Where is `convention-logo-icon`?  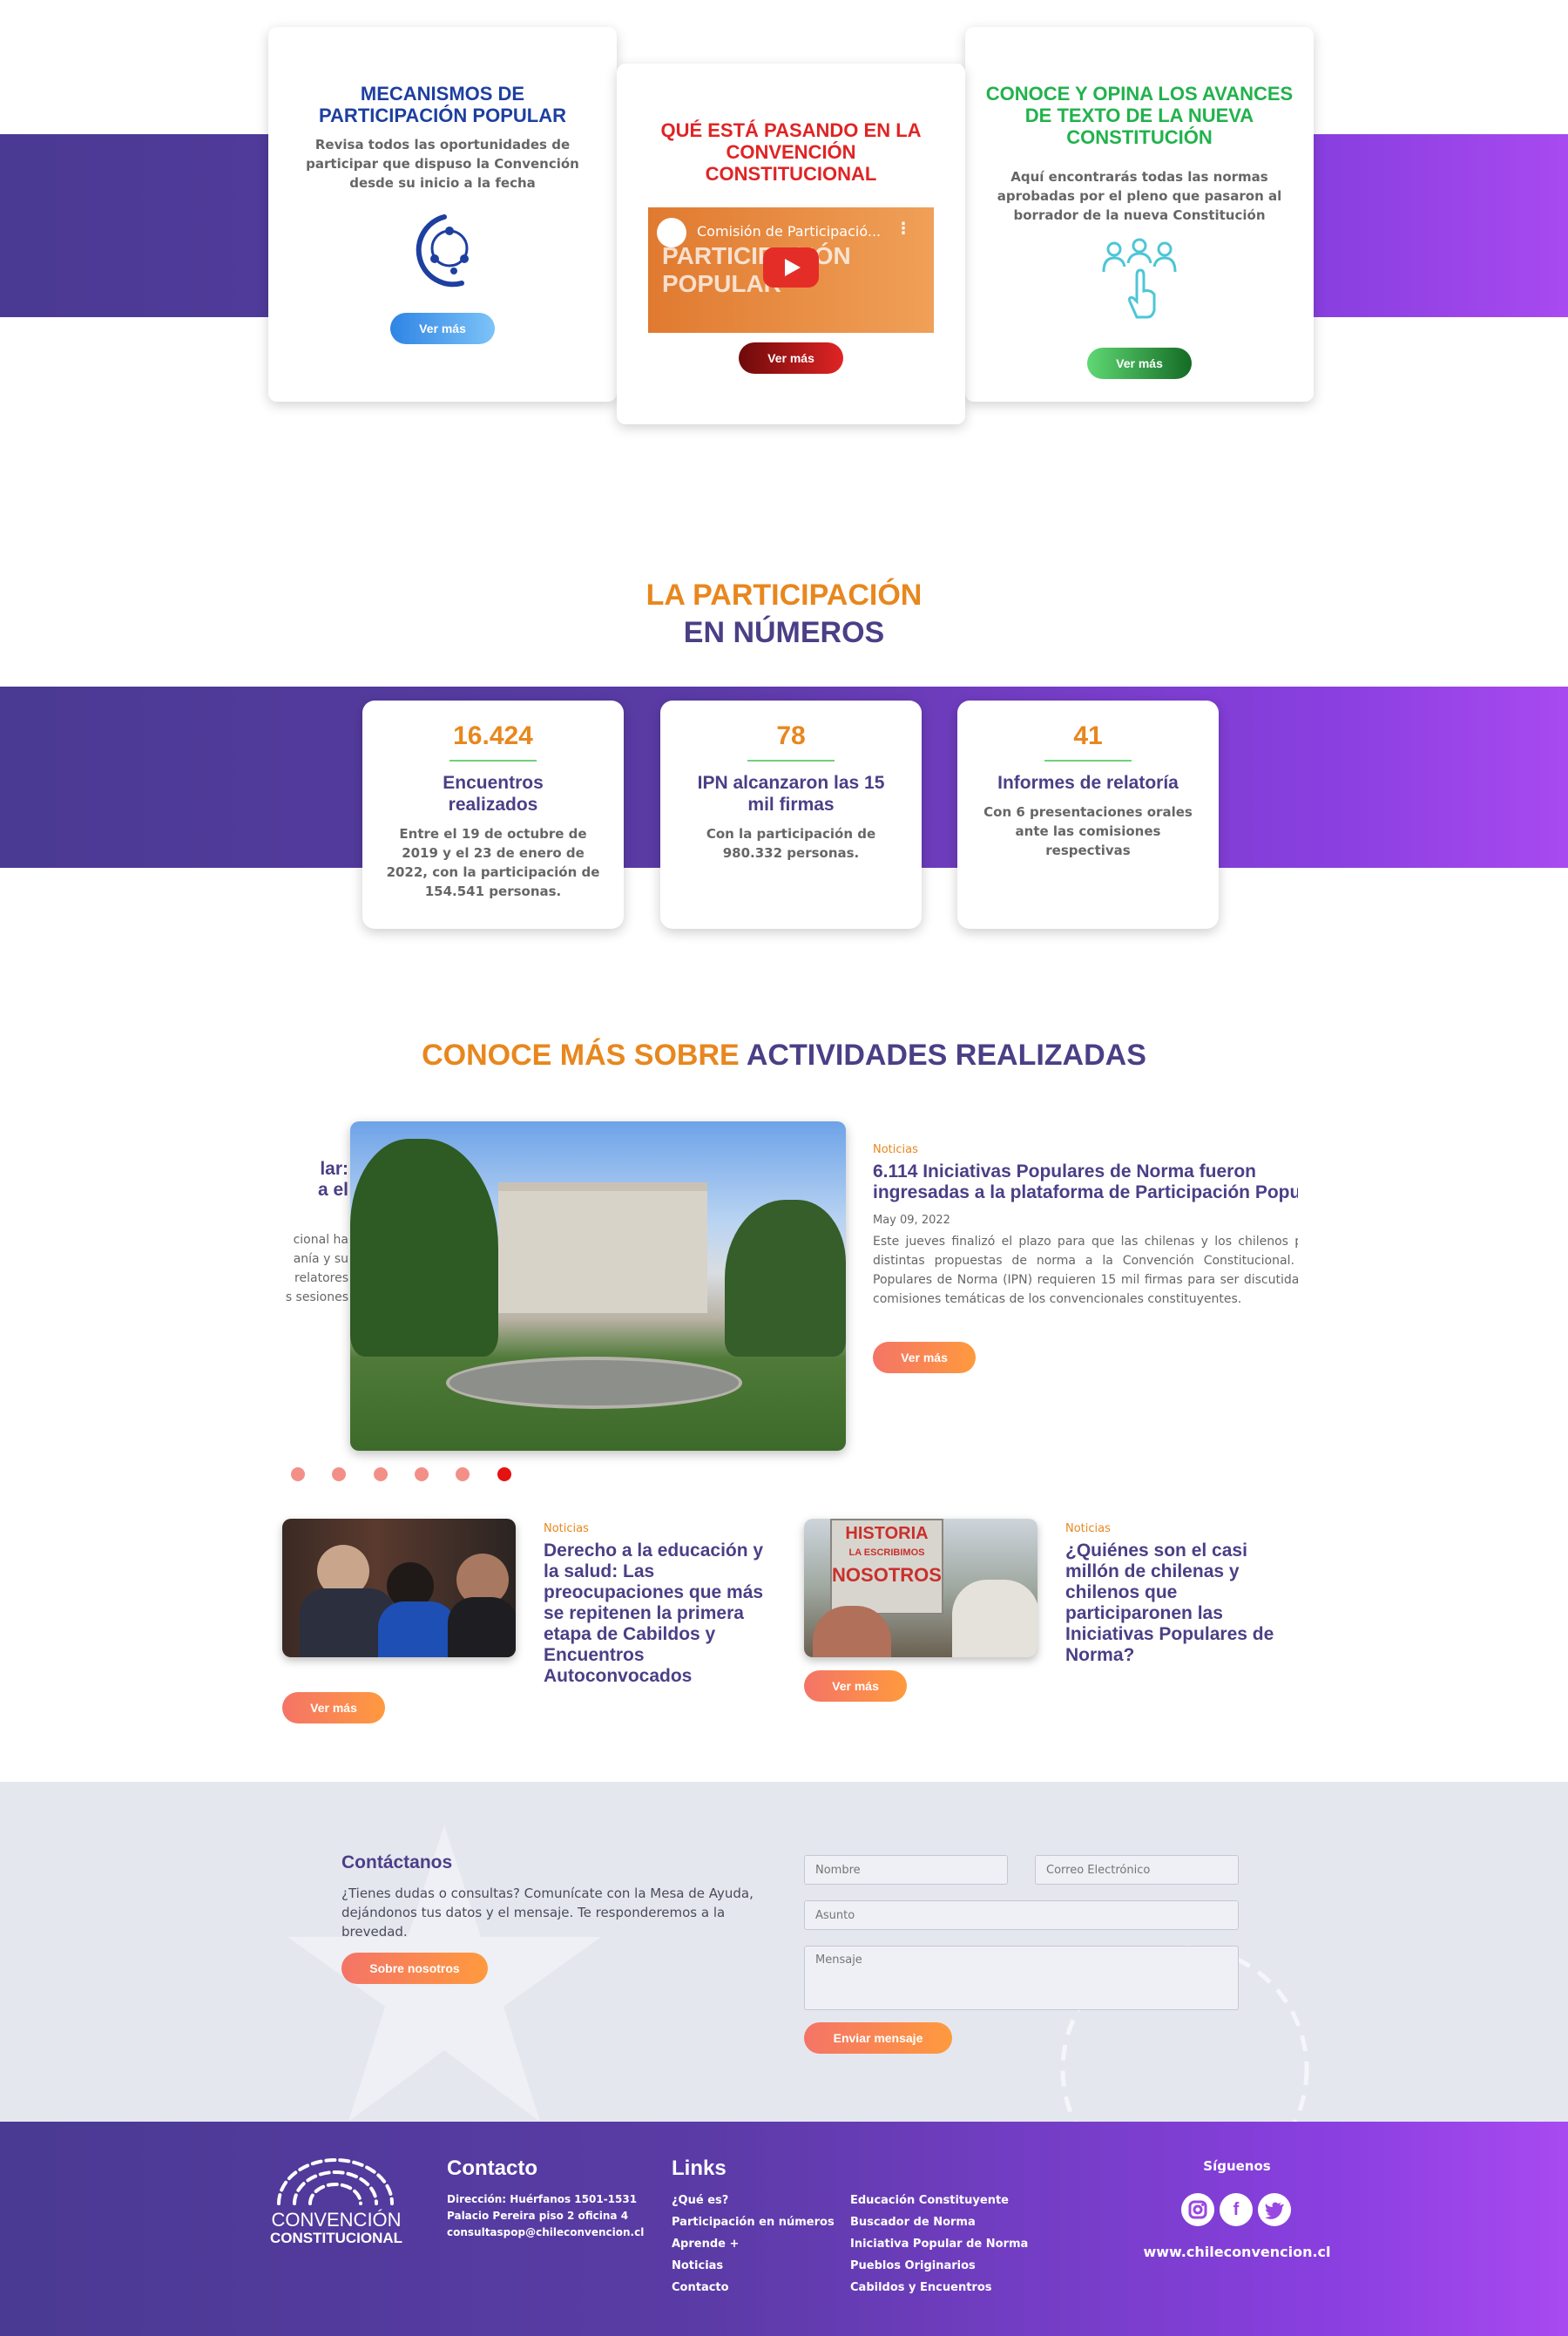
convention-logo-icon is located at coordinates (335, 2181).